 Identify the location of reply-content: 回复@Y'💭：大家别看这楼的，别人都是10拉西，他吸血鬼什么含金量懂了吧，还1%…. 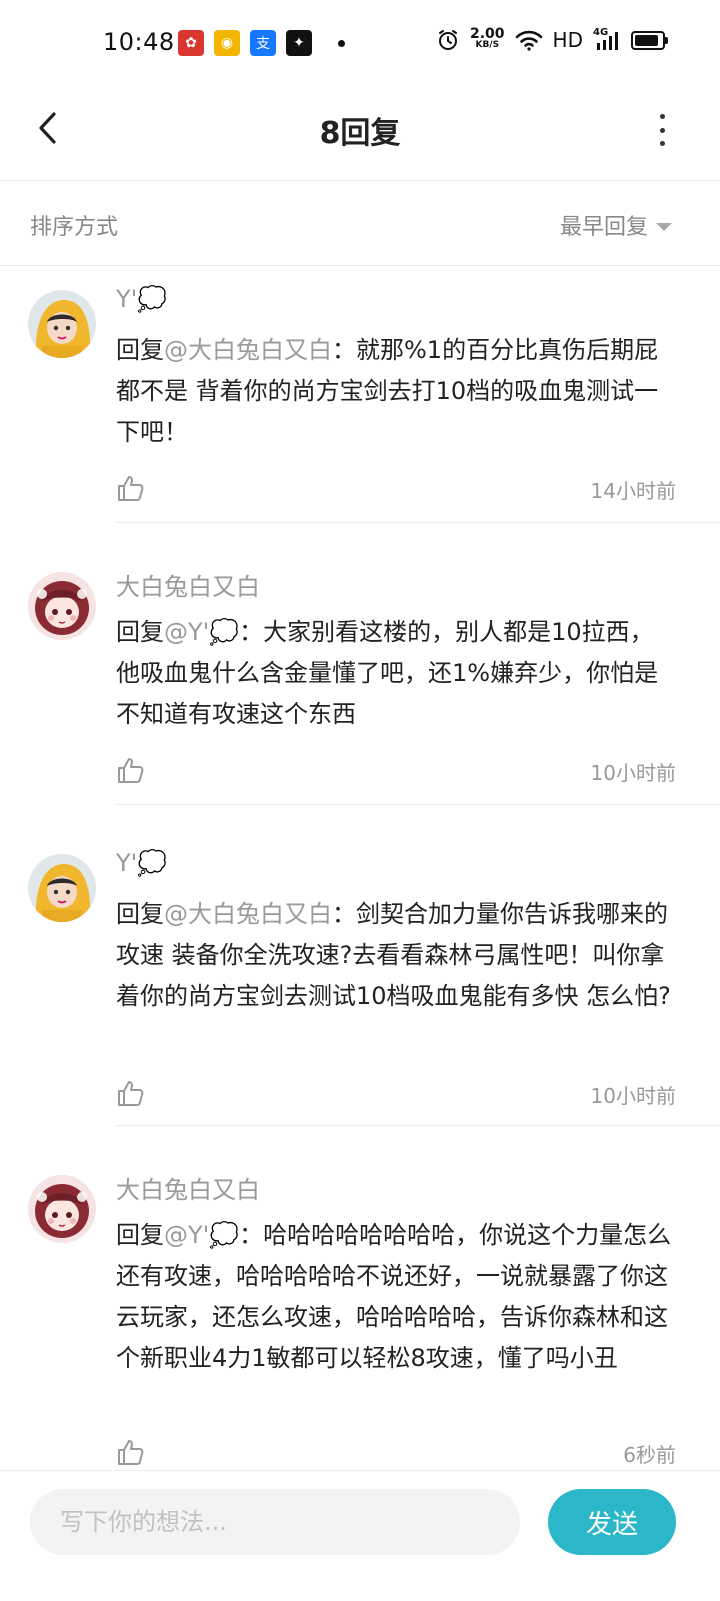
(396, 673).